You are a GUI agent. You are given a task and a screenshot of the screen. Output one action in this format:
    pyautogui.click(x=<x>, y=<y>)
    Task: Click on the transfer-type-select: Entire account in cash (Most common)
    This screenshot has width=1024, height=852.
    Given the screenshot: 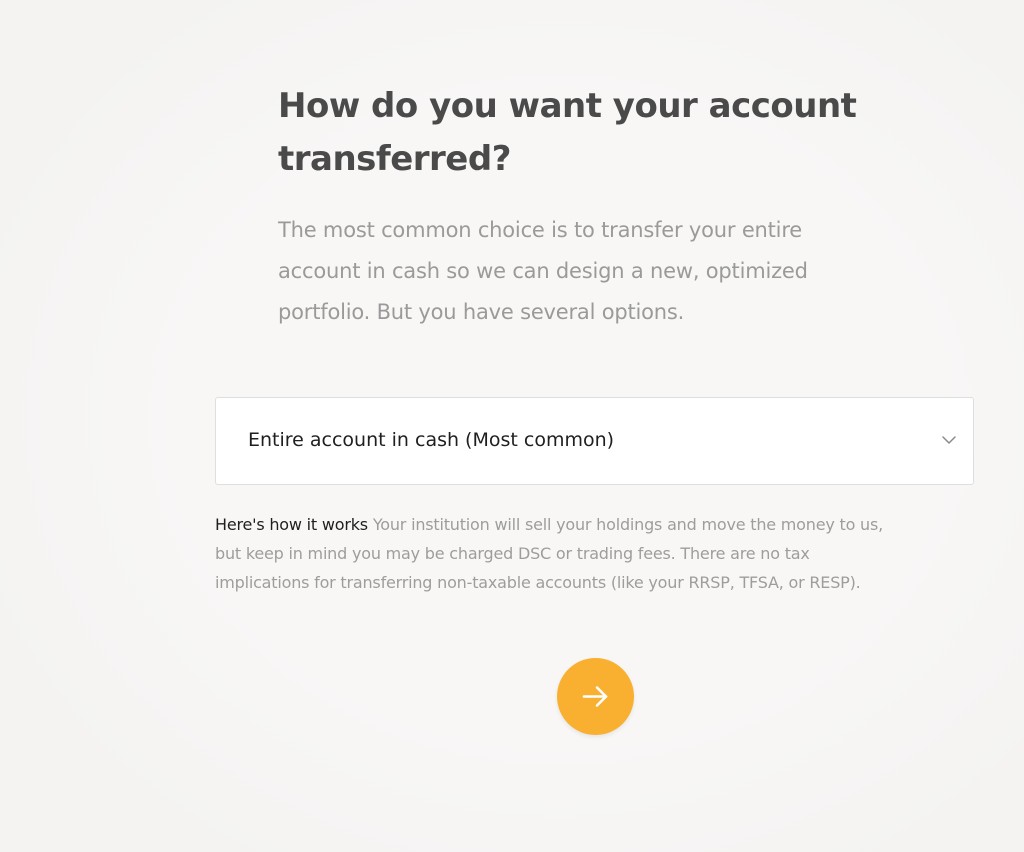 What is the action you would take?
    pyautogui.click(x=594, y=441)
    